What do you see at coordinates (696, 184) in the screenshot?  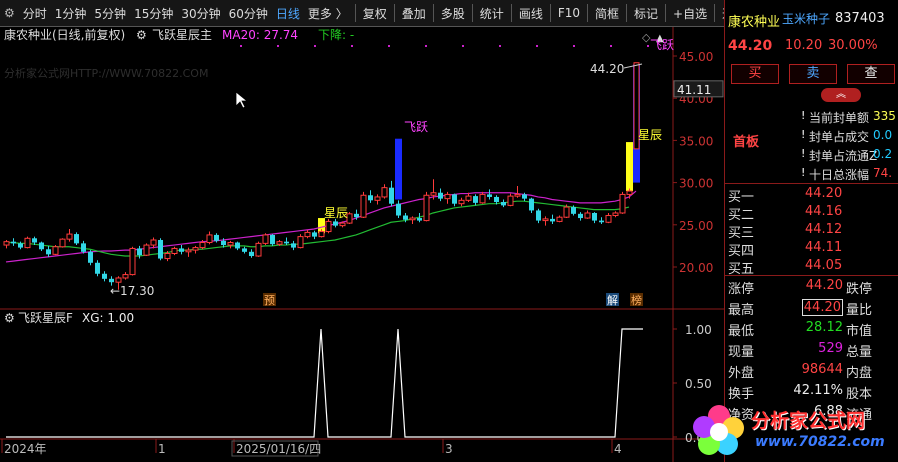 I see `y-tick-label: 30.00` at bounding box center [696, 184].